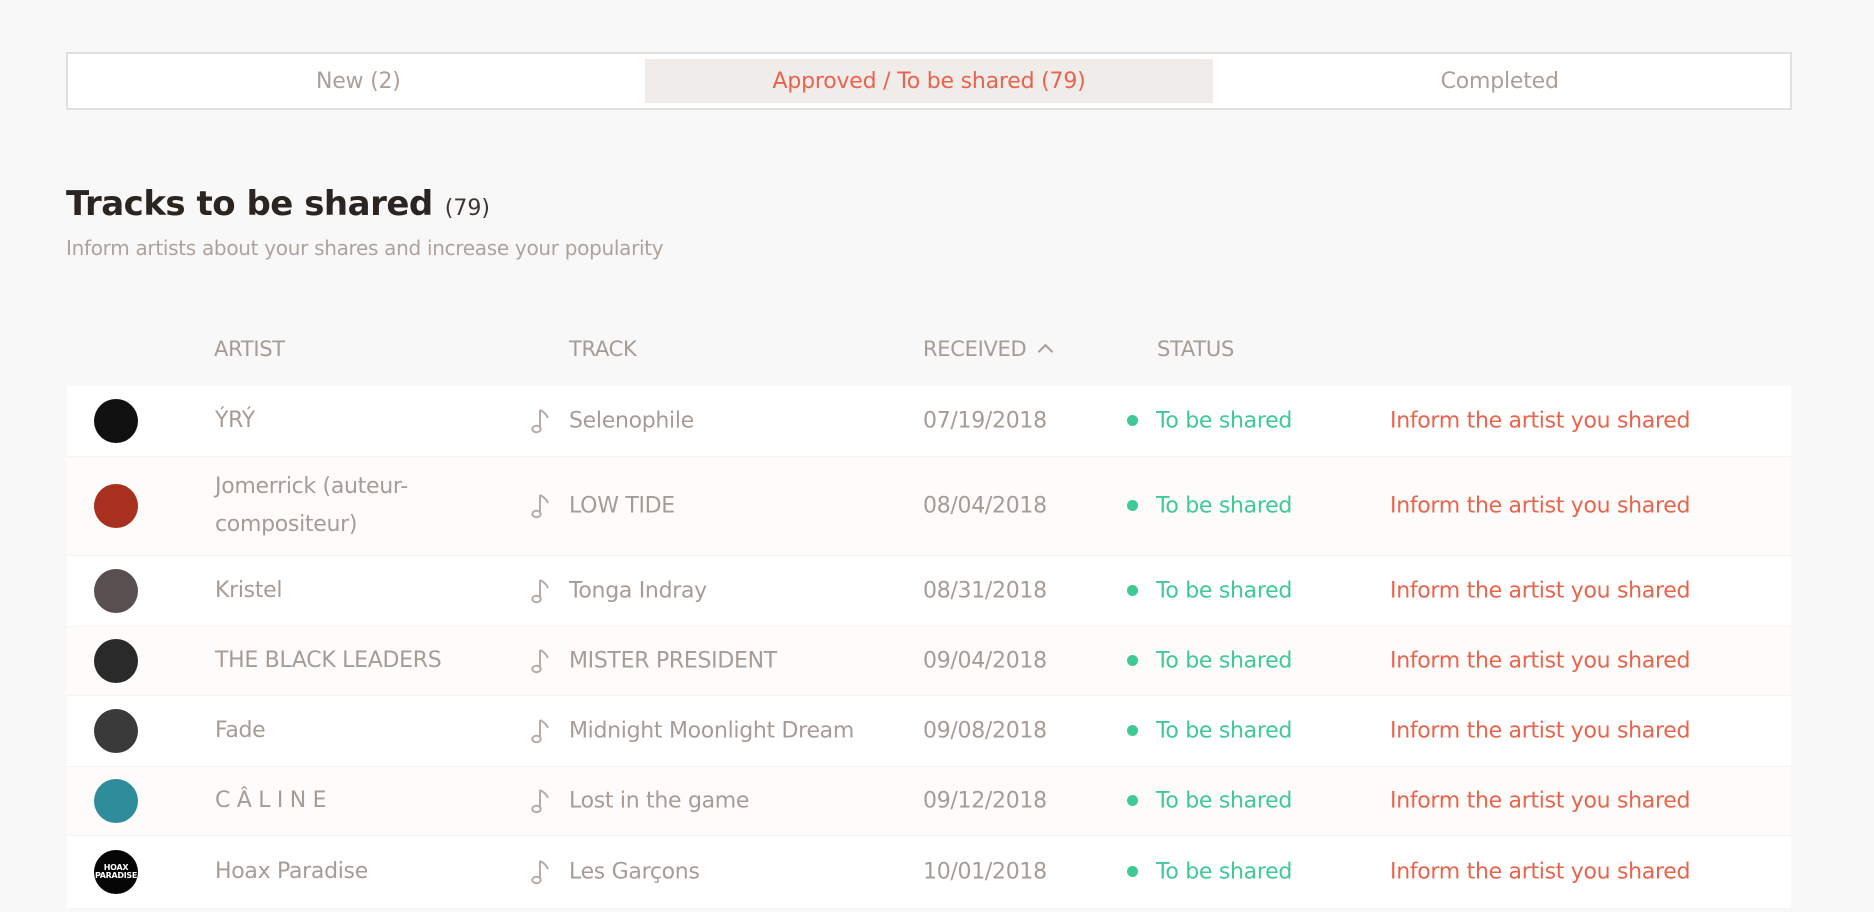 Image resolution: width=1874 pixels, height=912 pixels. Describe the element at coordinates (249, 204) in the screenshot. I see `page-title: Tracks to be shared` at that location.